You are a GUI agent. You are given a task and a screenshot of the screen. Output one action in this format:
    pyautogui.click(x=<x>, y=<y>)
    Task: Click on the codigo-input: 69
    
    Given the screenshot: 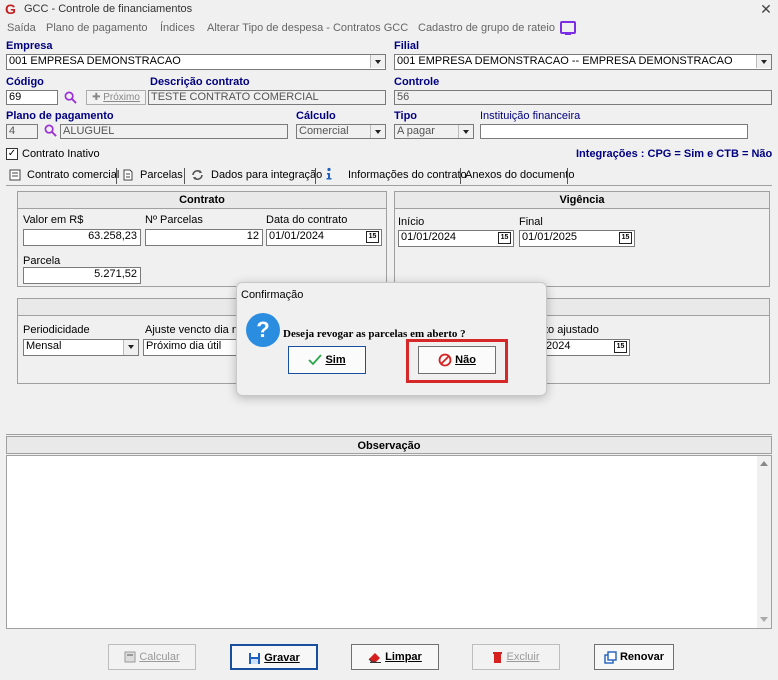 What is the action you would take?
    pyautogui.click(x=32, y=97)
    